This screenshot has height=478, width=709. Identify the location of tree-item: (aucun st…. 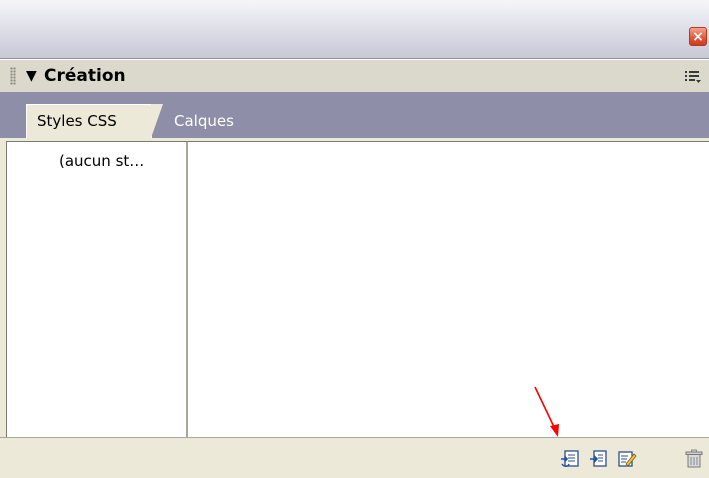
(101, 161).